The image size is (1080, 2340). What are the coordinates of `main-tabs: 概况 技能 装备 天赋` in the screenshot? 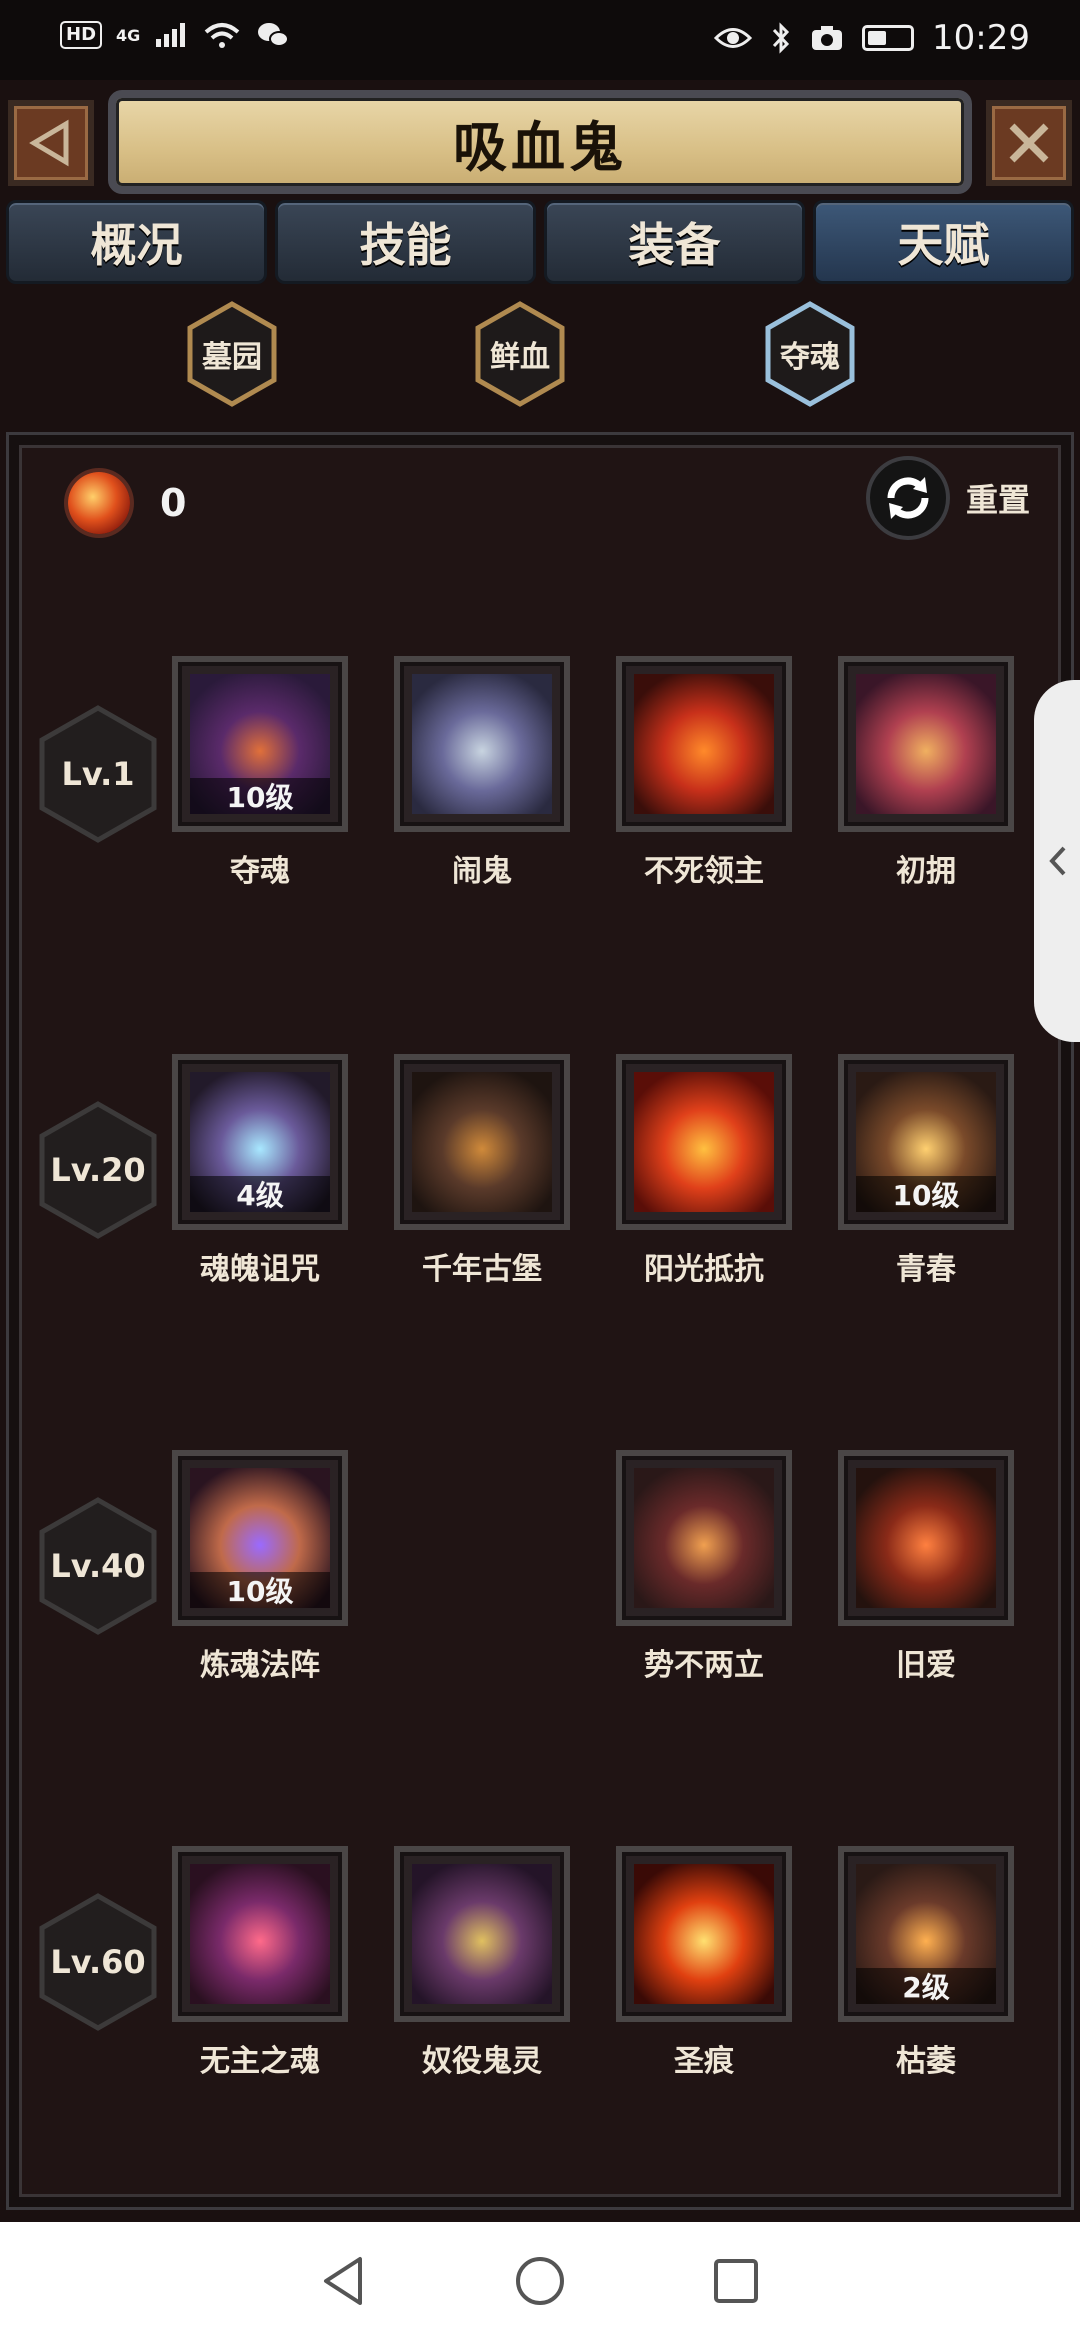 It's located at (540, 245).